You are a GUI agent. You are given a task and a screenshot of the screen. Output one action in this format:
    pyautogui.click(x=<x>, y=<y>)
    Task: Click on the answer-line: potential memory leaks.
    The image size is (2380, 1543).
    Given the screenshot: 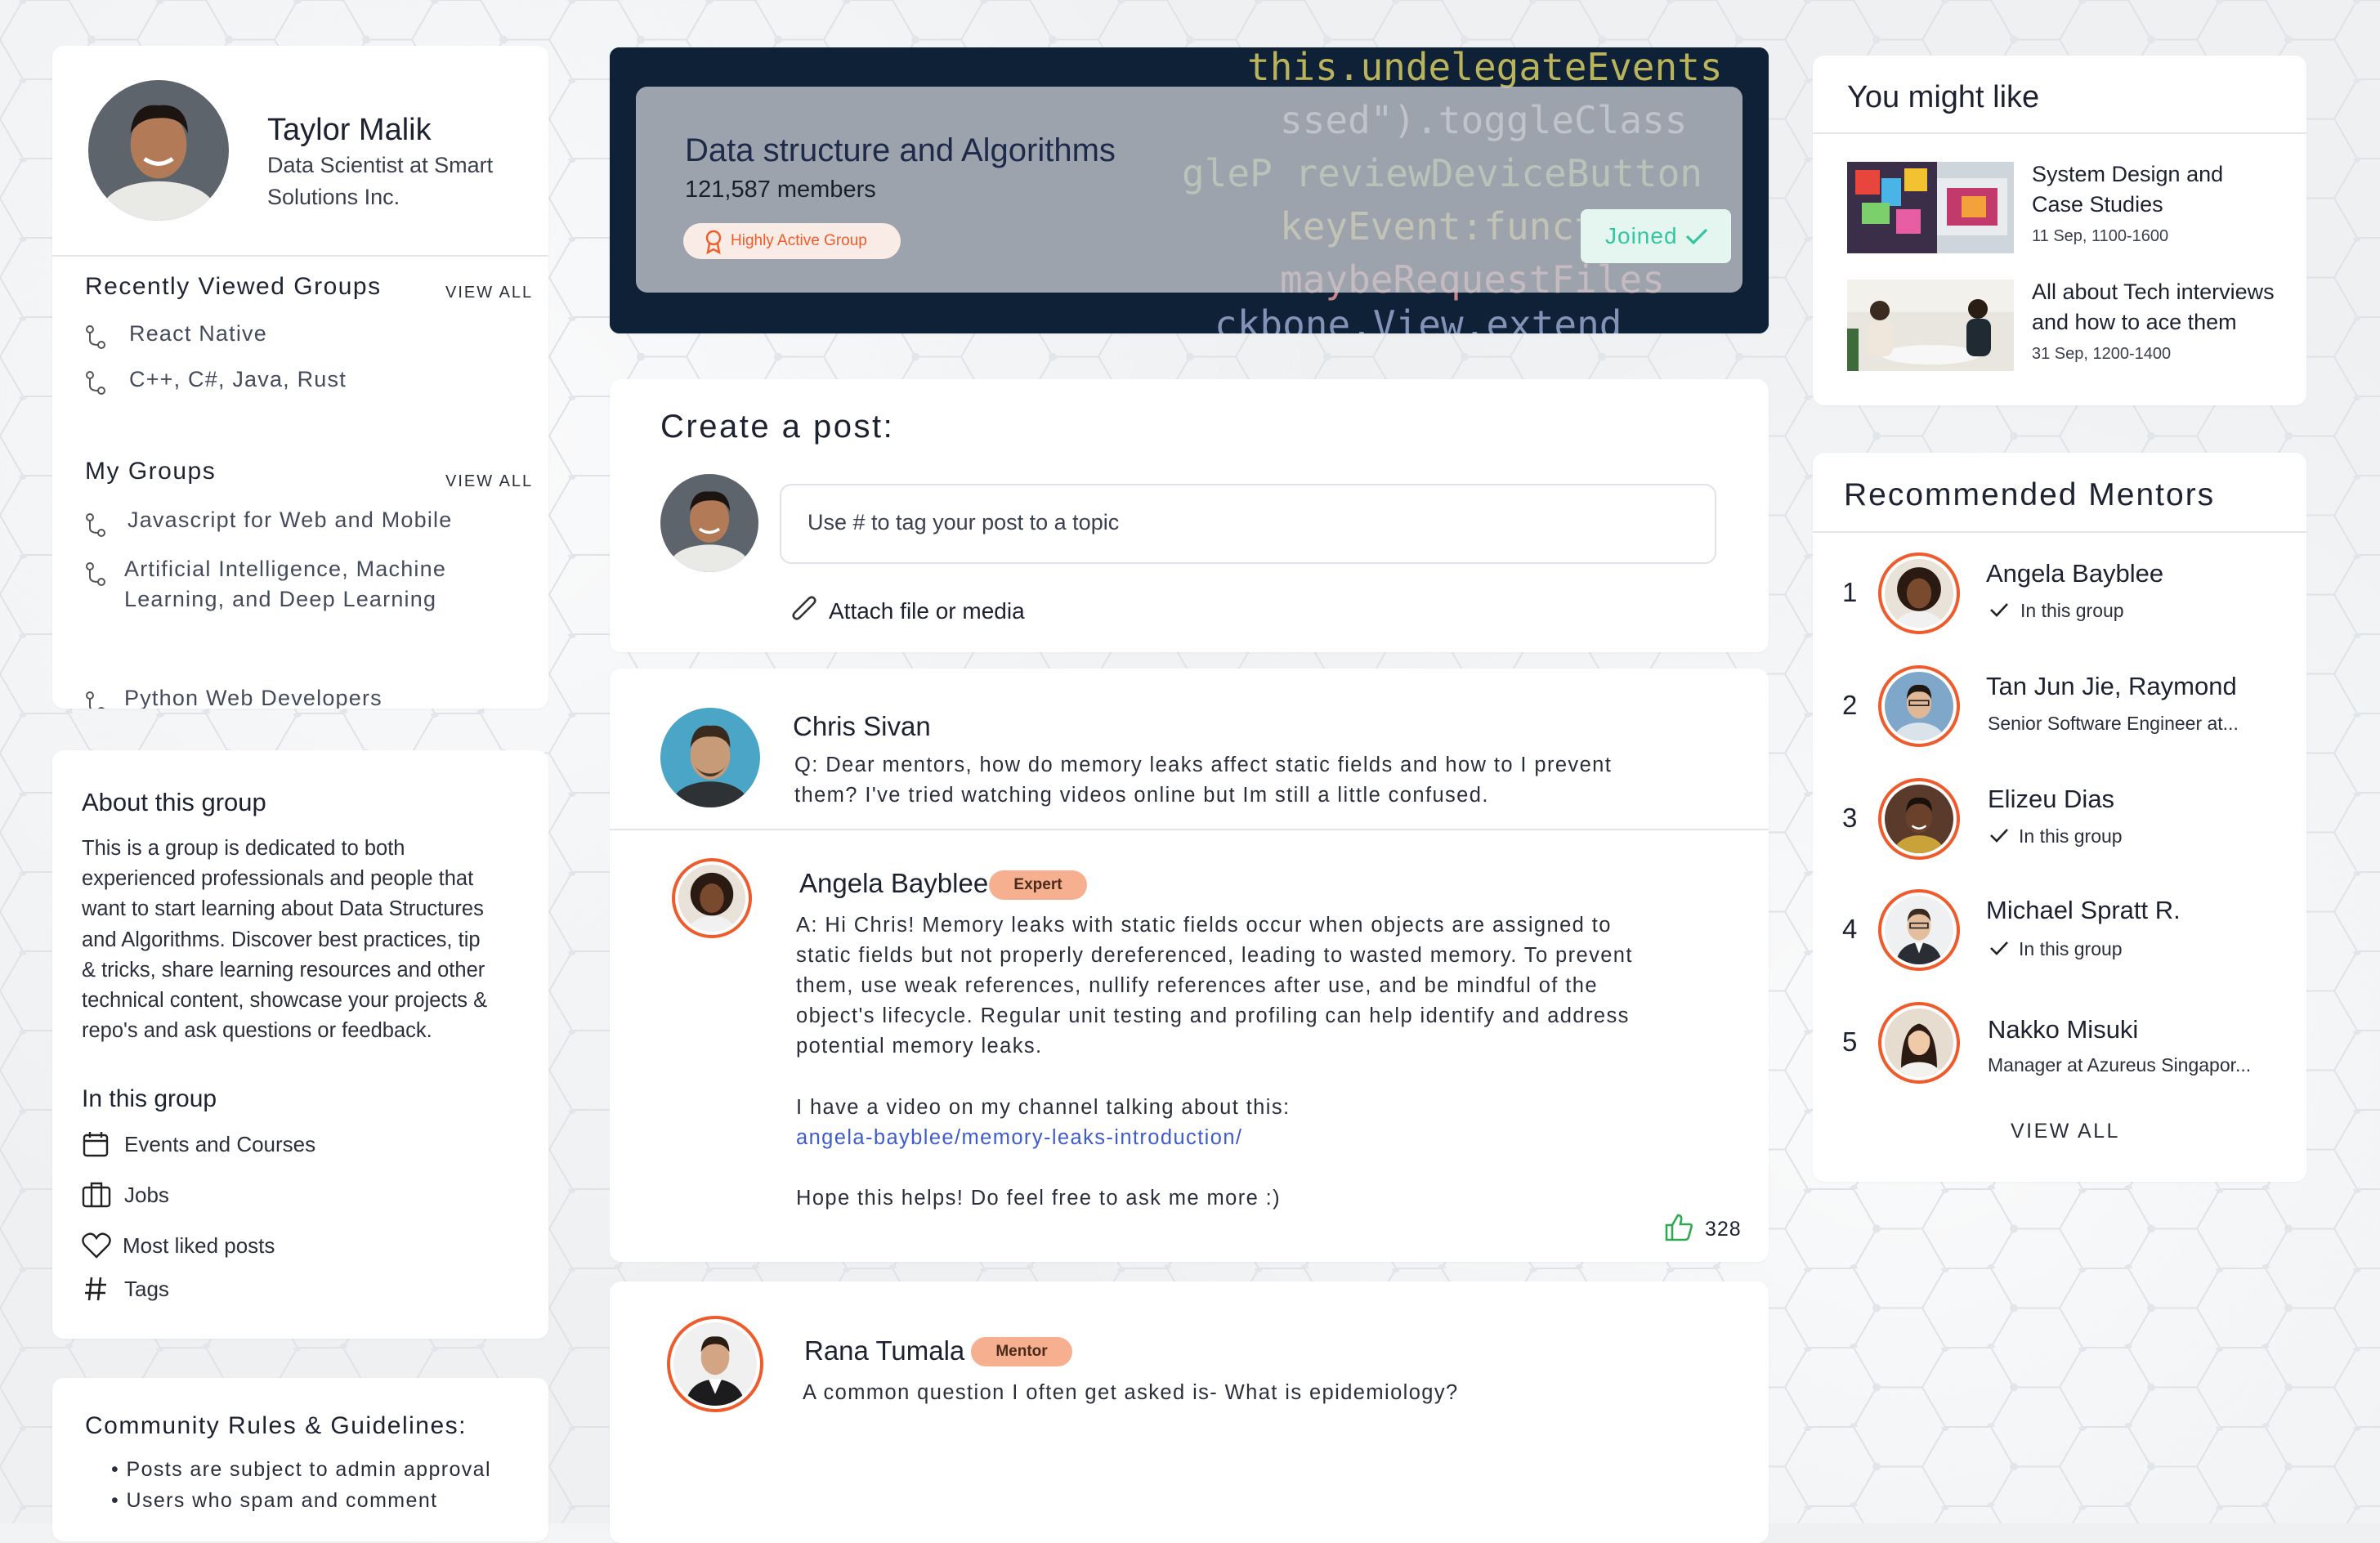 What is the action you would take?
    pyautogui.click(x=920, y=1047)
    